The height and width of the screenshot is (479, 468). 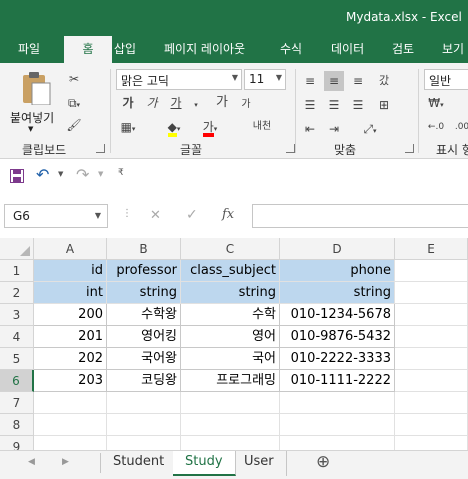 I want to click on font-launcher-icon, so click(x=290, y=148).